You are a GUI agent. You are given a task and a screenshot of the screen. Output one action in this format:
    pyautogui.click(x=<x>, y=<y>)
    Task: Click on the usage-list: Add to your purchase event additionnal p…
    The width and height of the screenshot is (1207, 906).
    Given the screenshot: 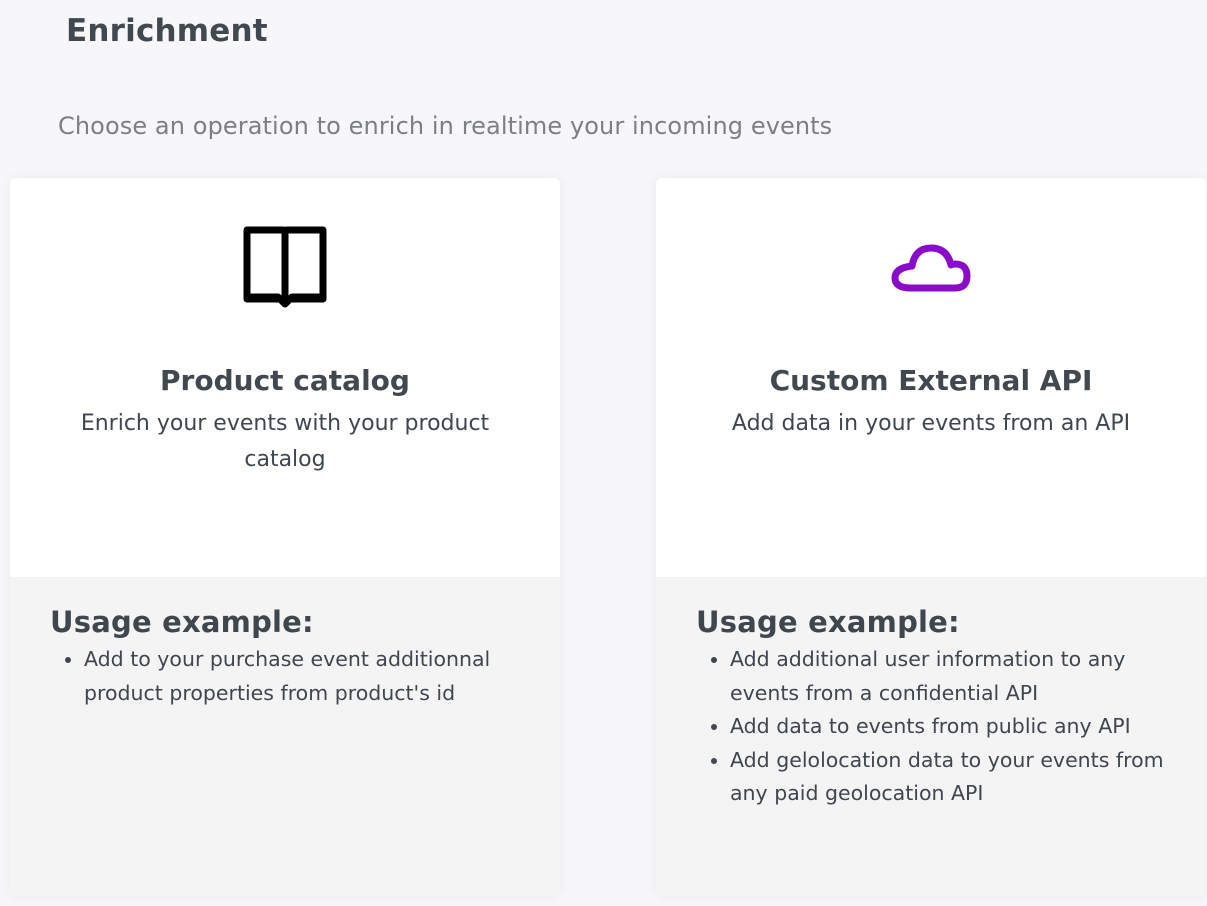 What is the action you would take?
    pyautogui.click(x=285, y=676)
    